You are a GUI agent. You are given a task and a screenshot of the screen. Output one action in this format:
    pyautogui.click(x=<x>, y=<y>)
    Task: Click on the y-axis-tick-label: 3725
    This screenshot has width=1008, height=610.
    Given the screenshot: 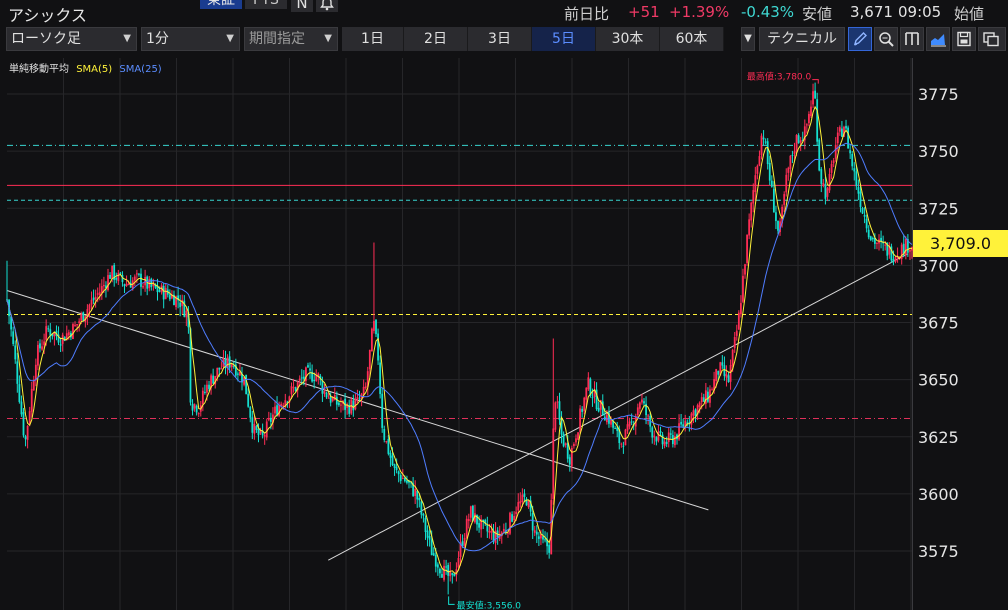 What is the action you would take?
    pyautogui.click(x=938, y=208)
    